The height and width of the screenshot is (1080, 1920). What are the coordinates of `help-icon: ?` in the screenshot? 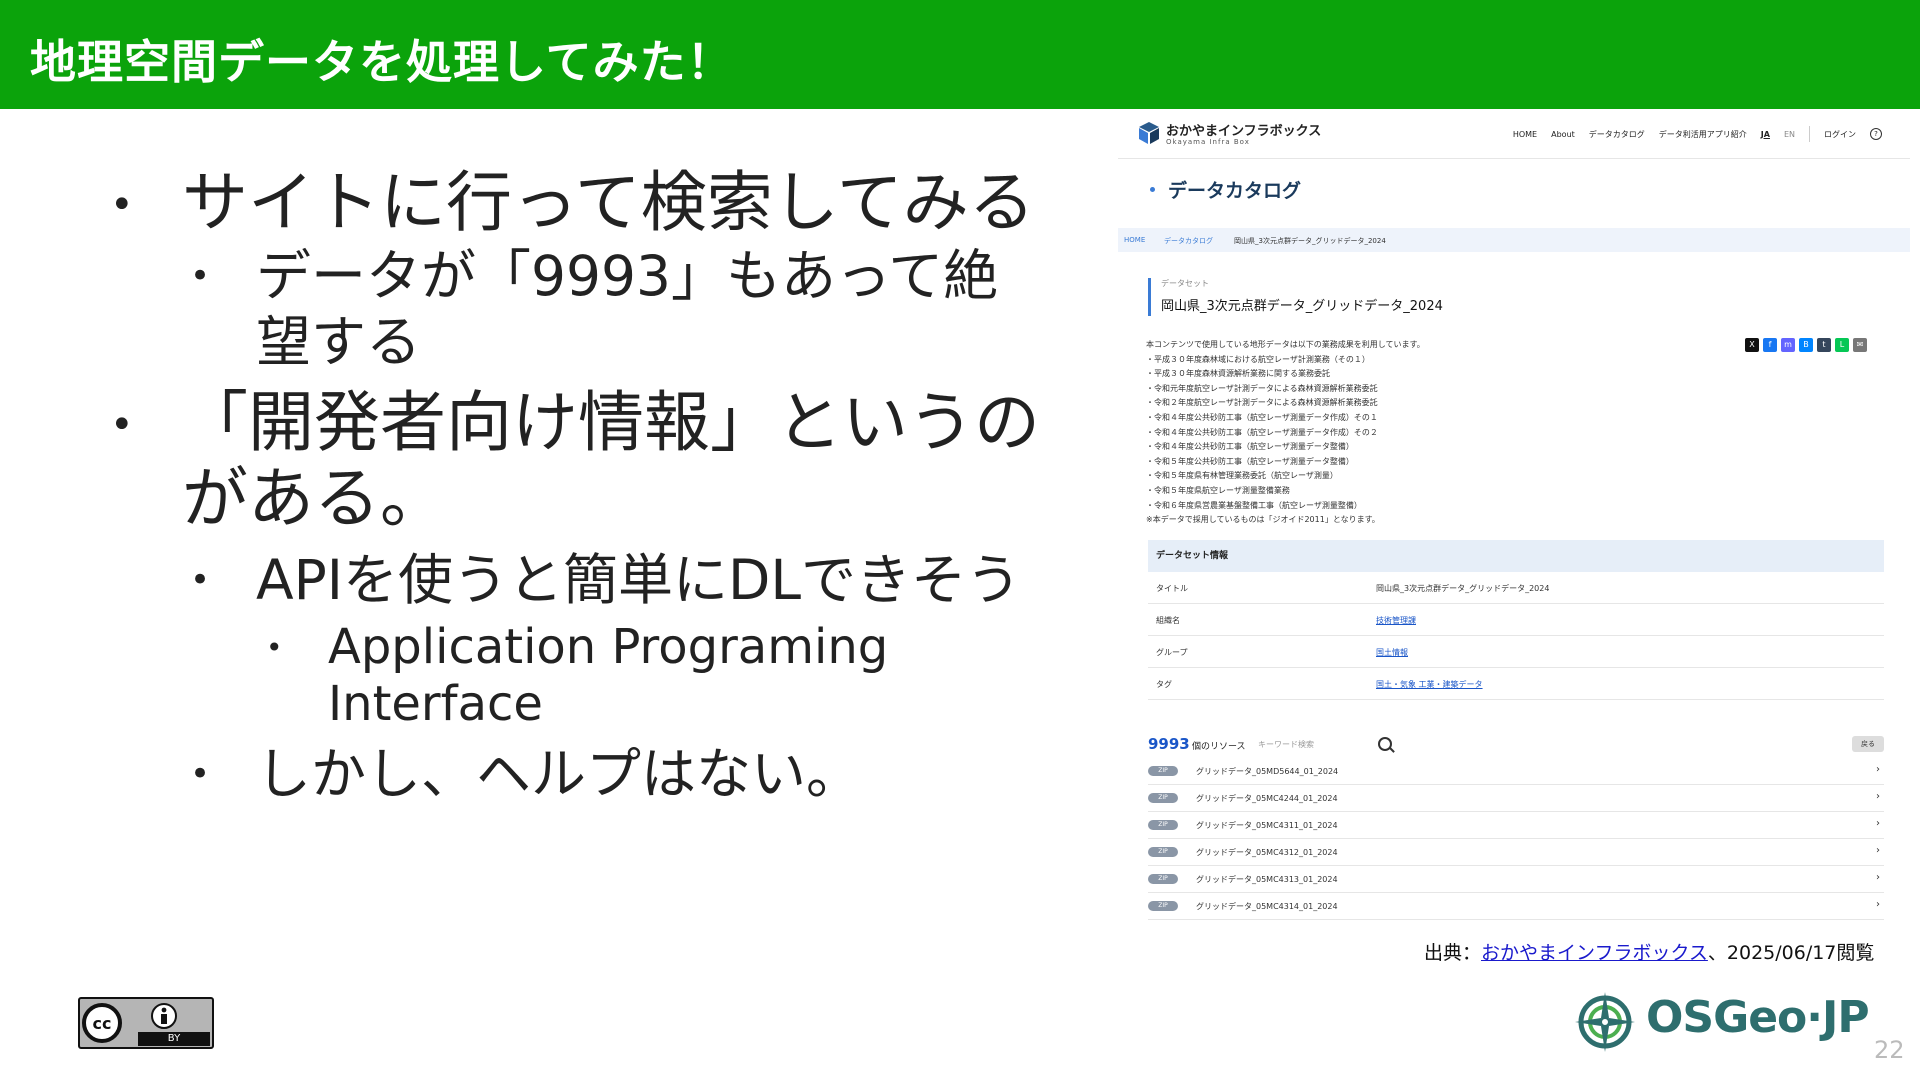 It's located at (1876, 134).